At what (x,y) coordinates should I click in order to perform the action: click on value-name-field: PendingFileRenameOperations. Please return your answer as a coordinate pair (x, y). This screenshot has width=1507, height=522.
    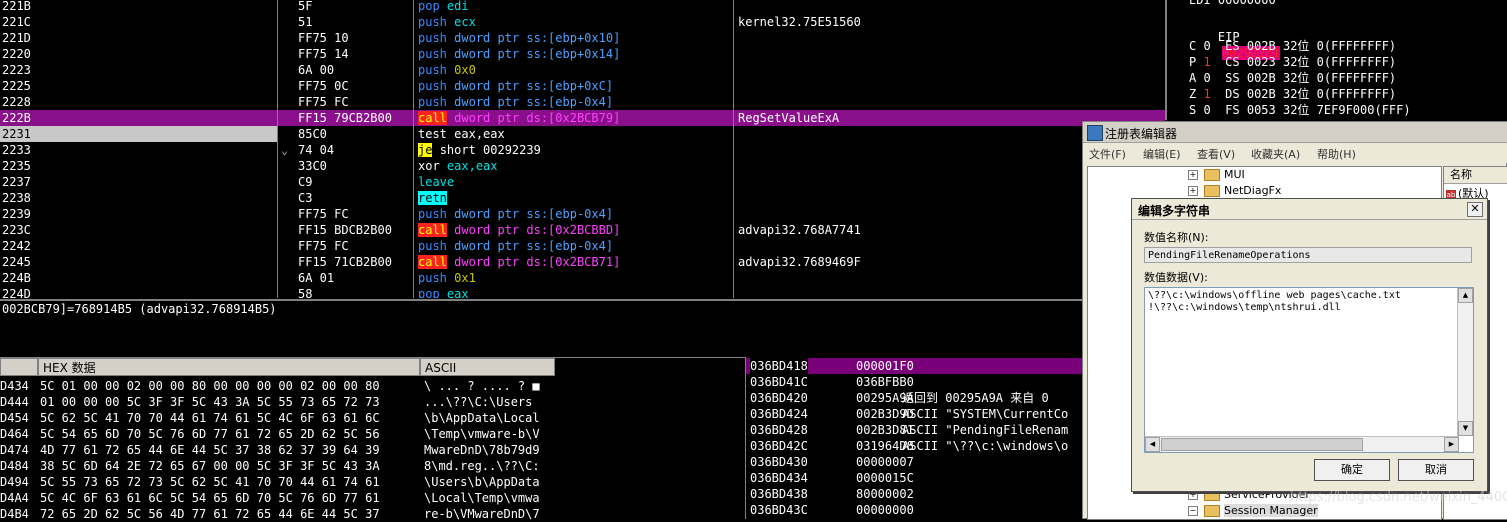
    Looking at the image, I should click on (1308, 255).